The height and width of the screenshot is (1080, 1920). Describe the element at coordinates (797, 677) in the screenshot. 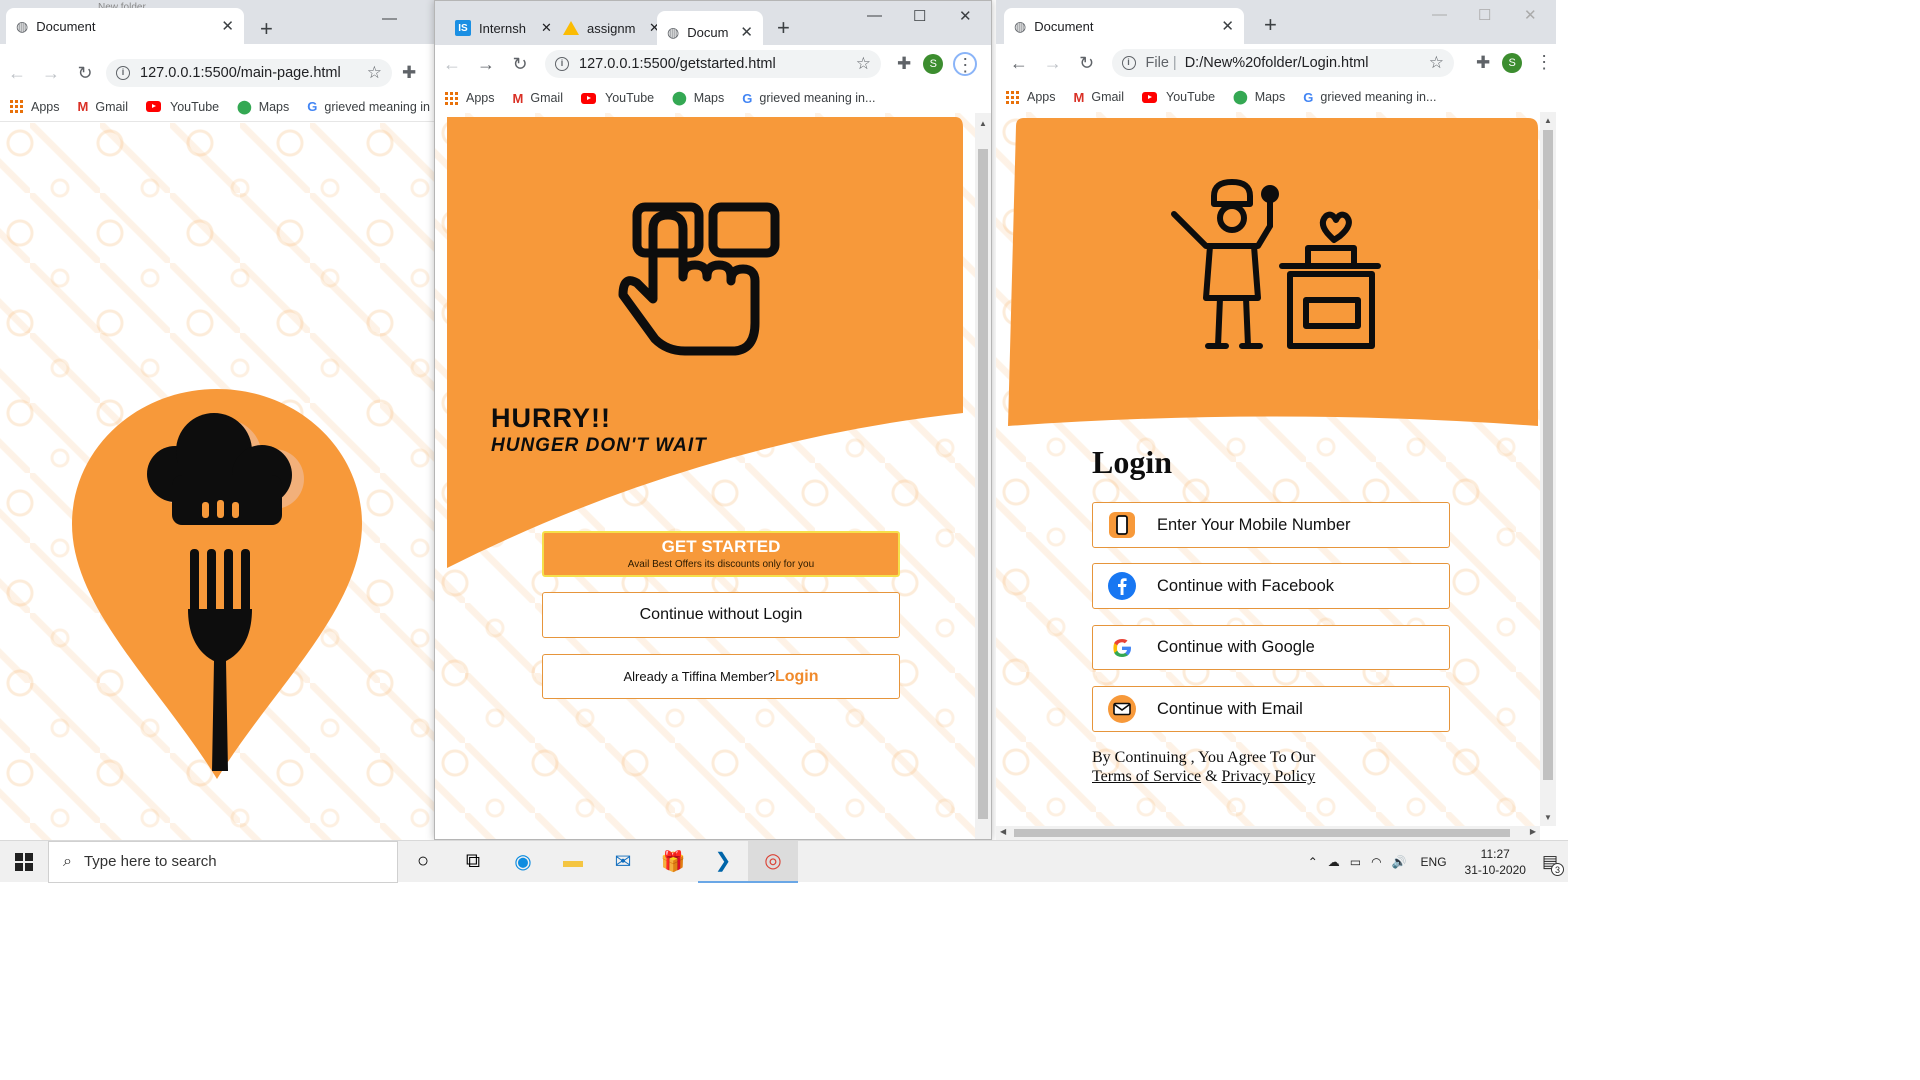

I see `login-link: Login` at that location.